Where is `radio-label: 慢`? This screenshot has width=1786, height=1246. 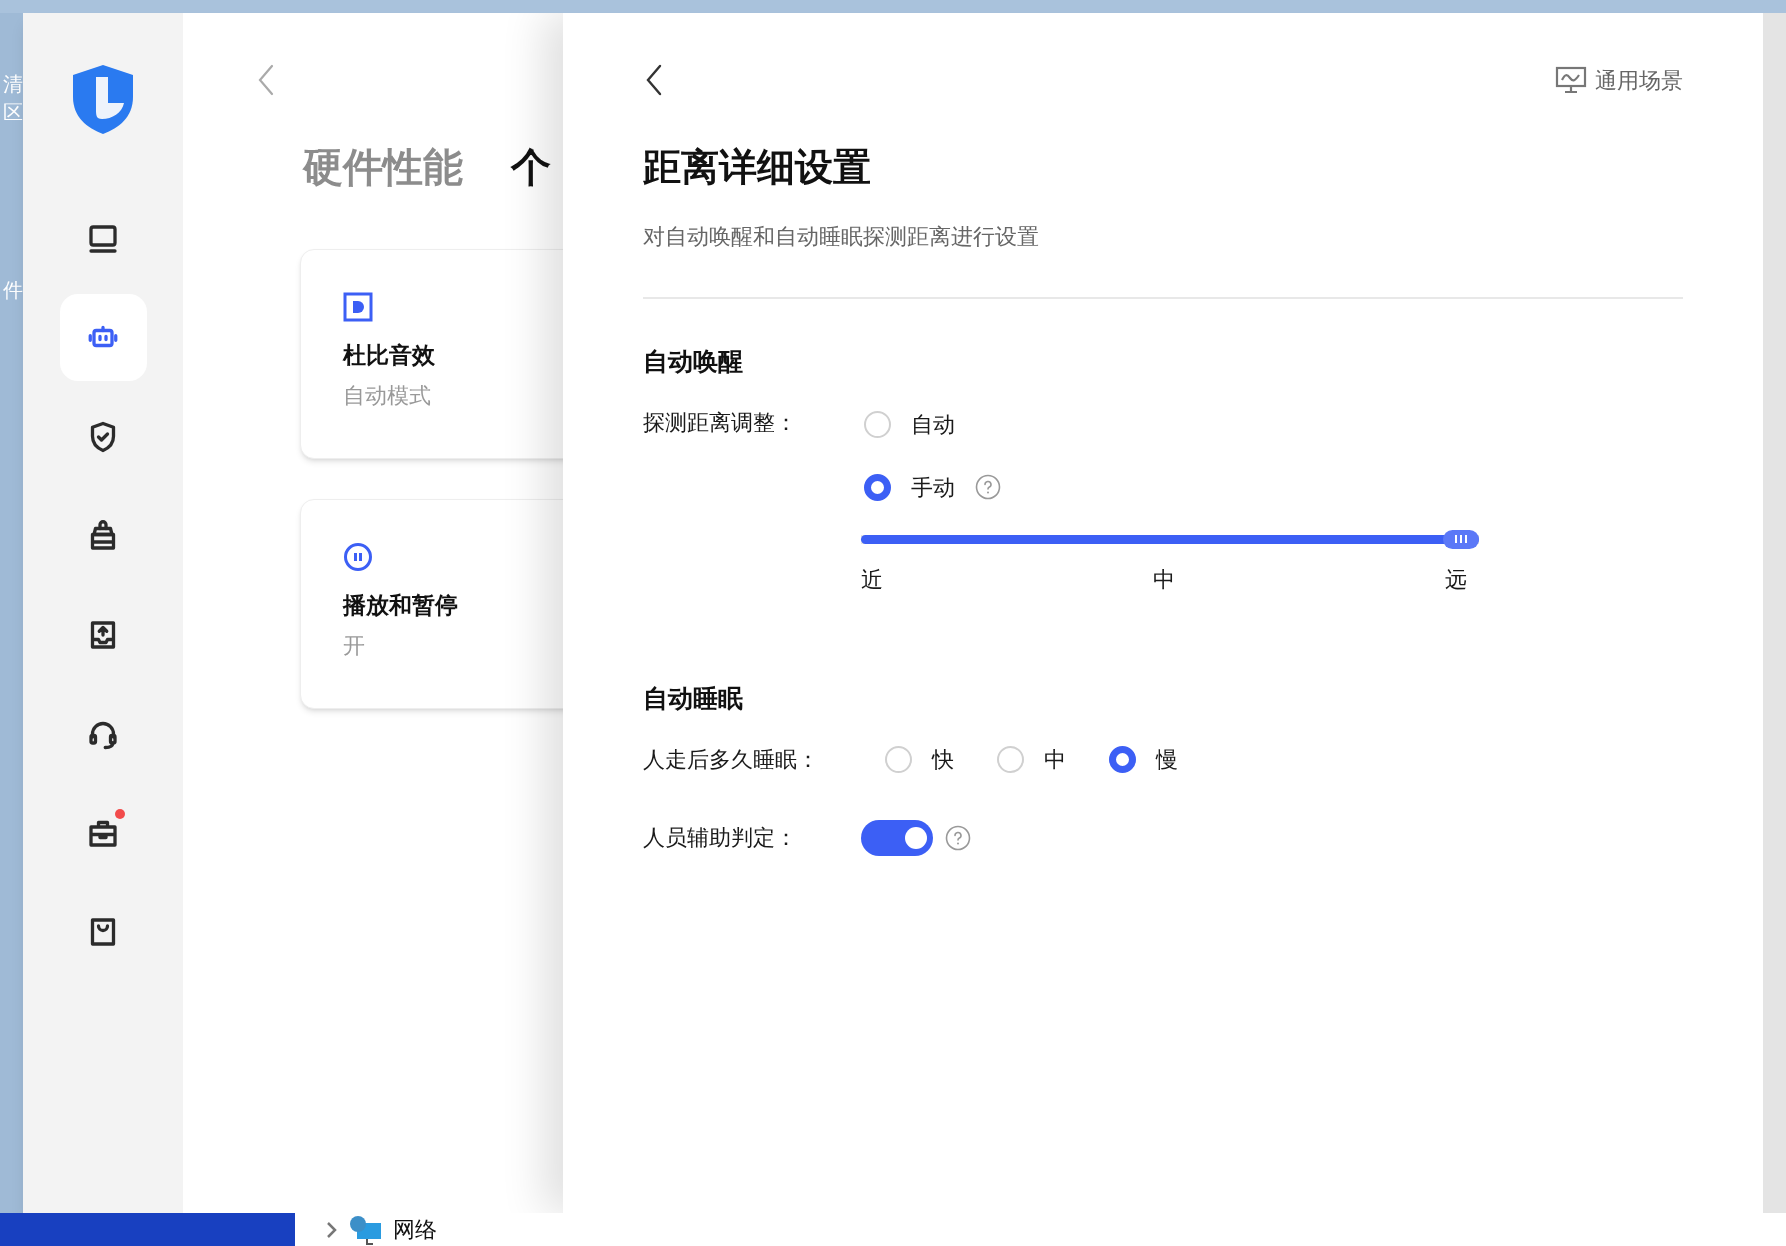 radio-label: 慢 is located at coordinates (1167, 760).